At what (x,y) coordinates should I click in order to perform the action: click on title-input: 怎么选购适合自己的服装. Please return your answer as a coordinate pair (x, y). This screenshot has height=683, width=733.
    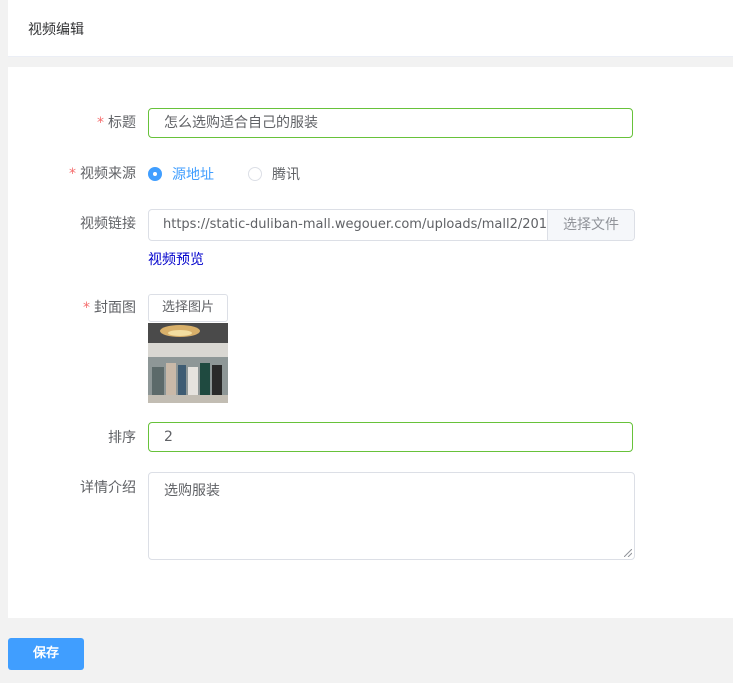
    Looking at the image, I should click on (390, 123).